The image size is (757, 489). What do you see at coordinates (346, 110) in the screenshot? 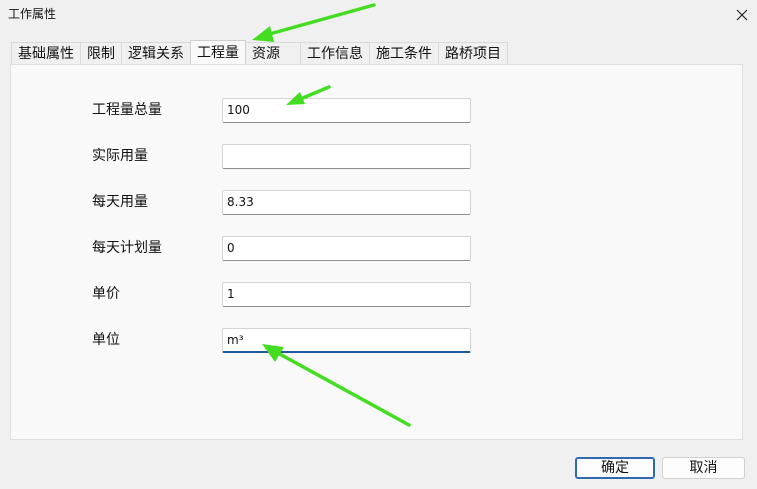
I see `total-quantity-field: 100` at bounding box center [346, 110].